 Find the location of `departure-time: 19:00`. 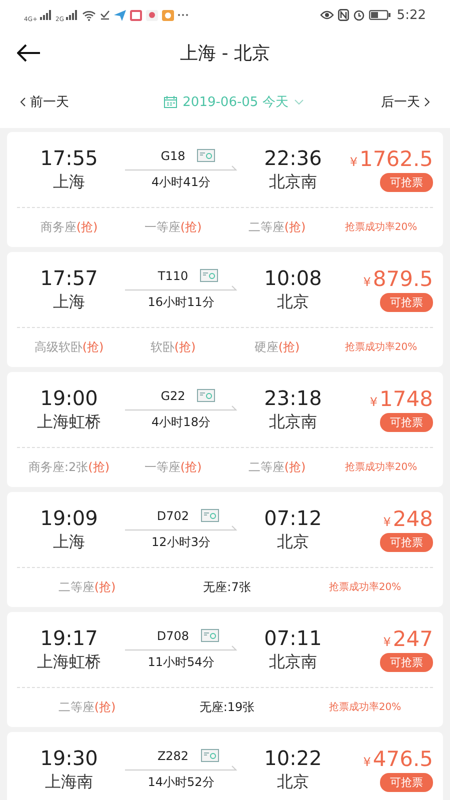

departure-time: 19:00 is located at coordinates (69, 398).